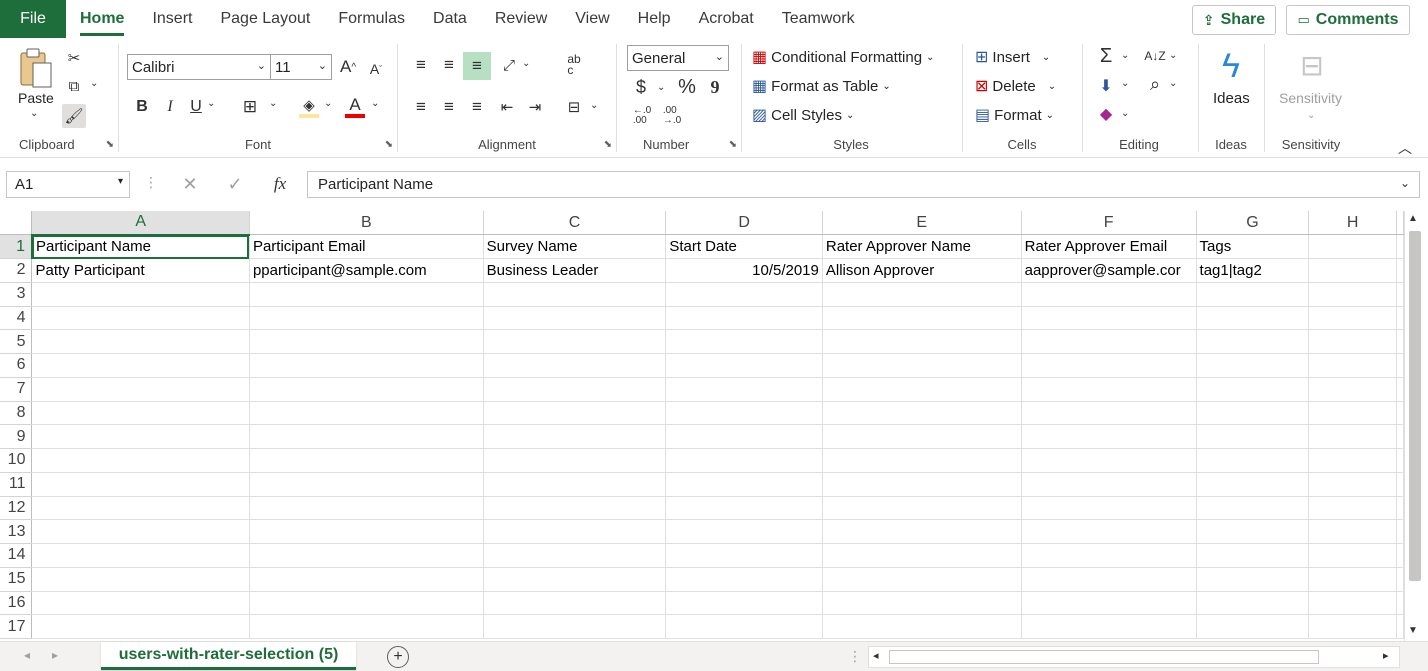 Image resolution: width=1428 pixels, height=671 pixels. Describe the element at coordinates (421, 65) in the screenshot. I see `align-top-icon: ≡` at that location.